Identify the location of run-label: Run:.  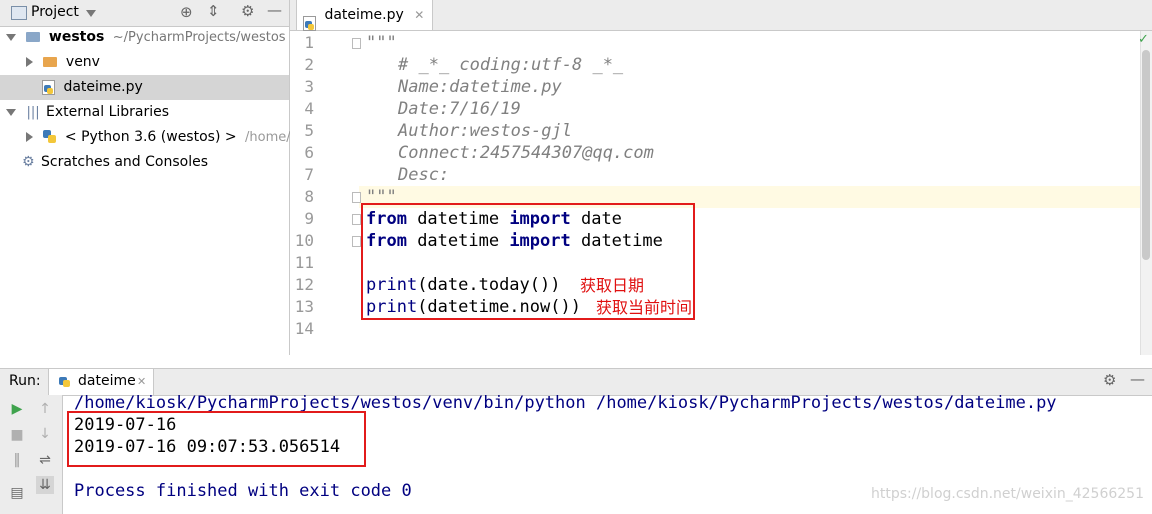
(25, 381).